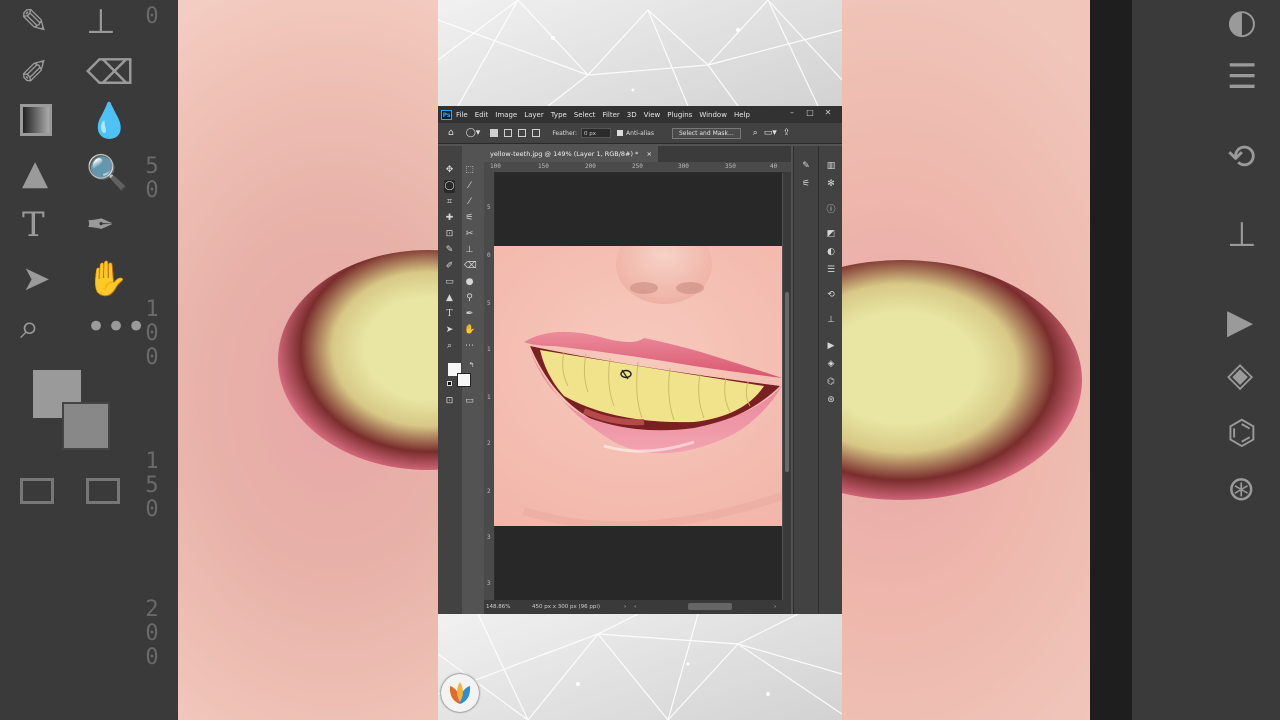  Describe the element at coordinates (470, 266) in the screenshot. I see `eraser-icon: ⌫` at that location.